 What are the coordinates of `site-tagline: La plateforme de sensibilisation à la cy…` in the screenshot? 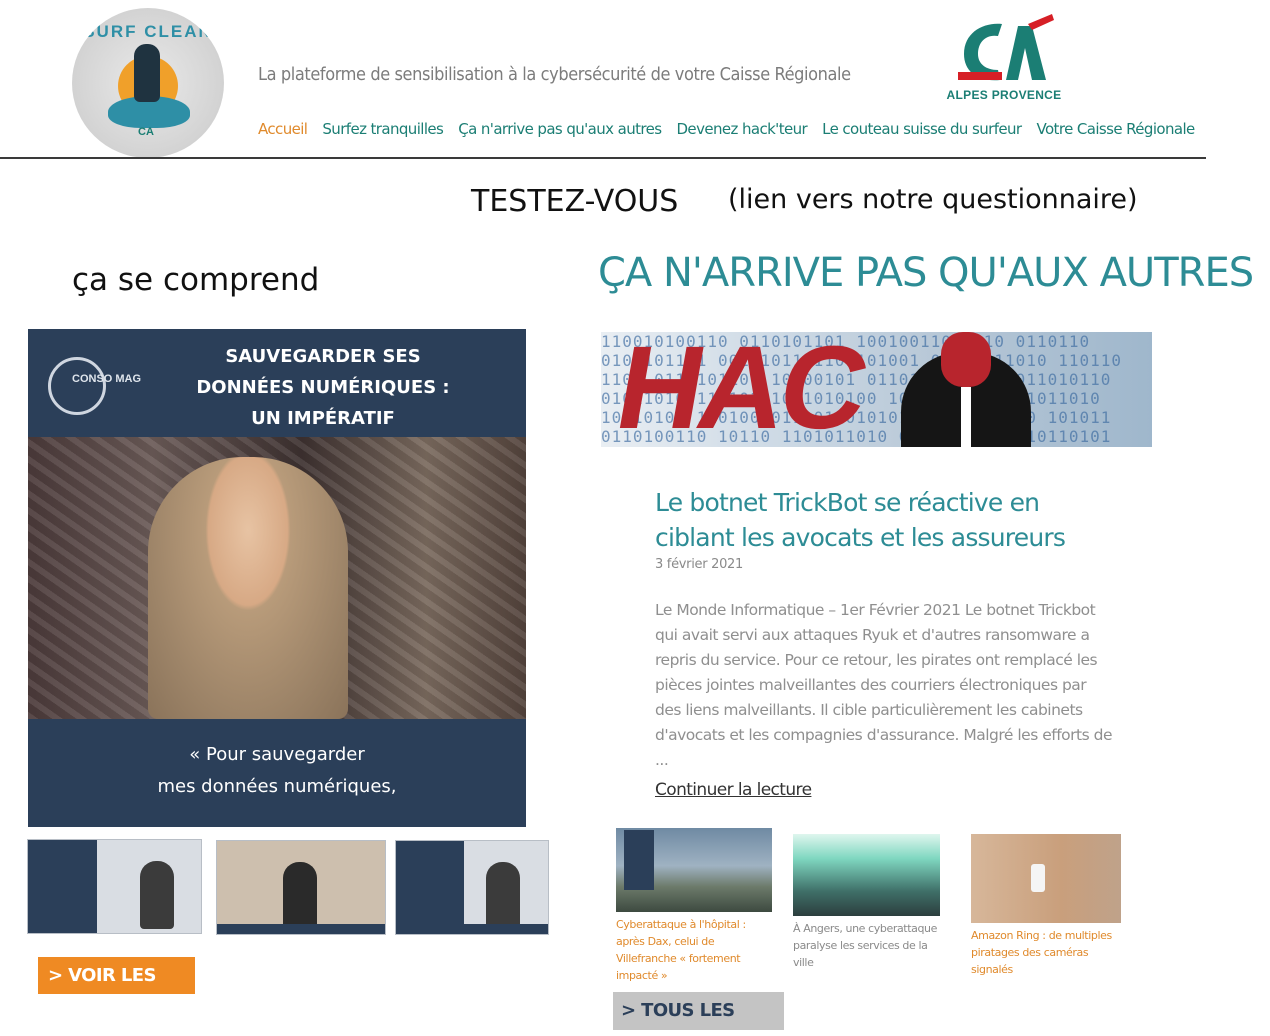 It's located at (554, 74).